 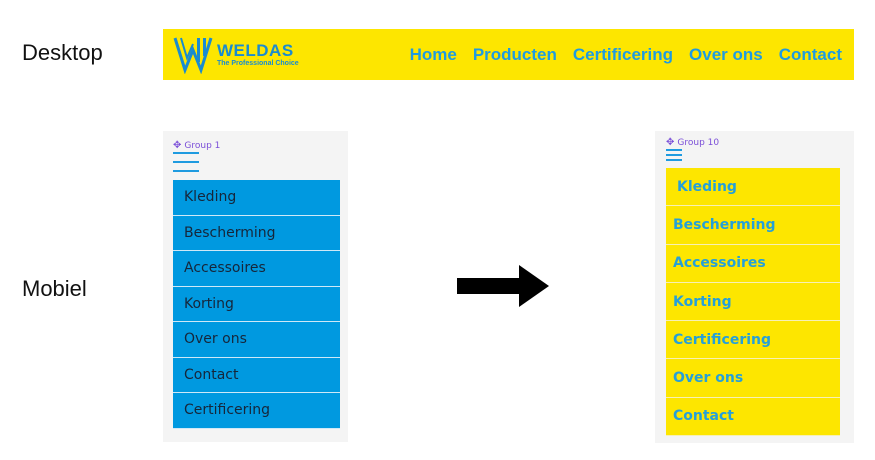 What do you see at coordinates (202, 145) in the screenshot?
I see `group-label-text: Group 1` at bounding box center [202, 145].